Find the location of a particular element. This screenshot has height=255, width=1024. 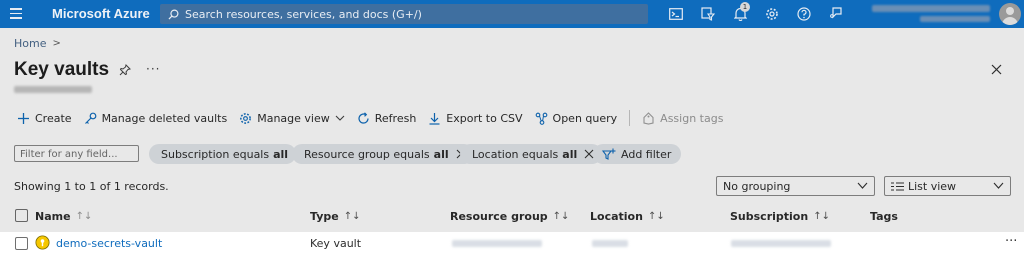

add-filter-button: Add filter is located at coordinates (637, 154).